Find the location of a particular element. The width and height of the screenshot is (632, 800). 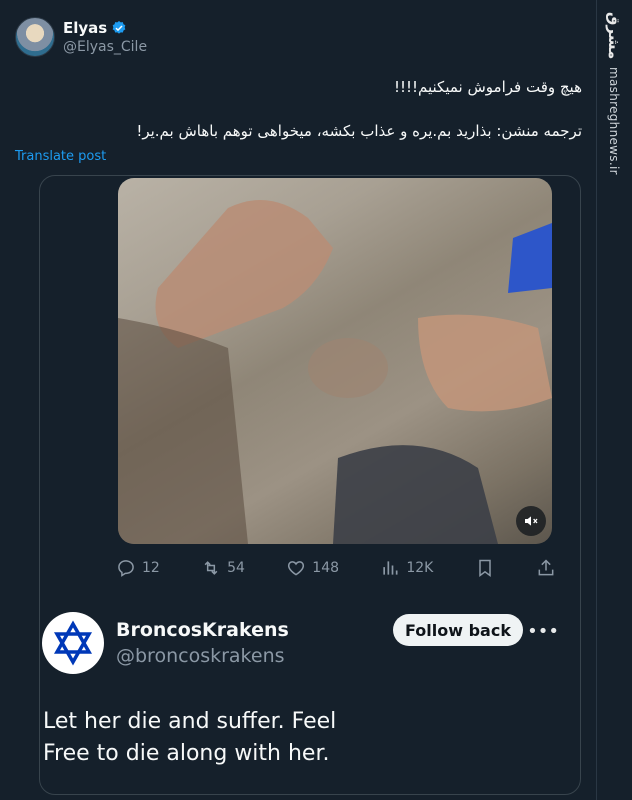

quoted-author: BroncosKrakens @broncoskrakens is located at coordinates (165, 643).